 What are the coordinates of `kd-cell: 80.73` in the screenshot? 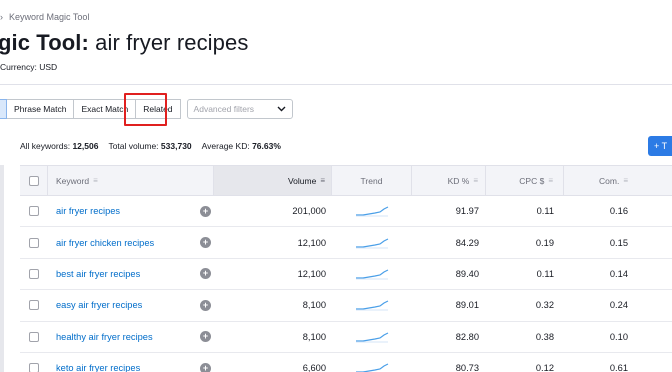 It's located at (467, 367).